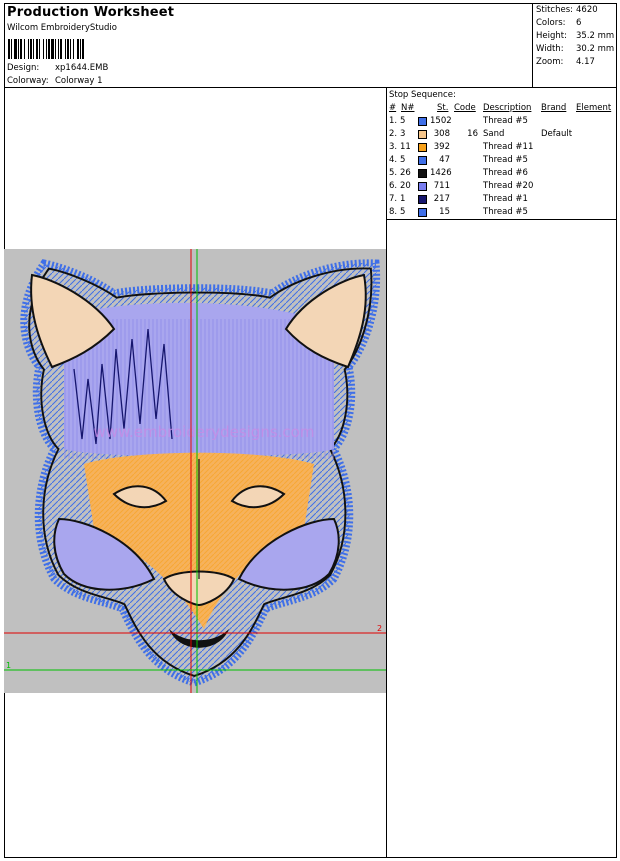  Describe the element at coordinates (393, 173) in the screenshot. I see `row-number: 5.` at that location.